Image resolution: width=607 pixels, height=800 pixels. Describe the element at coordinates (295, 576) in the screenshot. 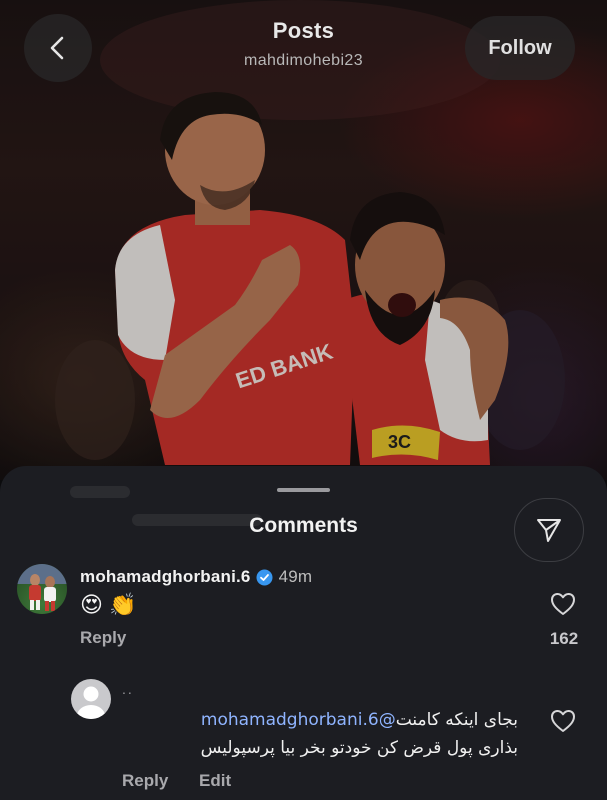

I see `comment-timestamp: 49m` at that location.